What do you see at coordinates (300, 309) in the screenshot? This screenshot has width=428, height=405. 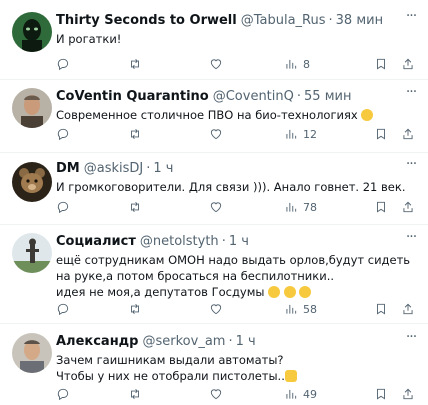 I see `views-counter: 58` at bounding box center [300, 309].